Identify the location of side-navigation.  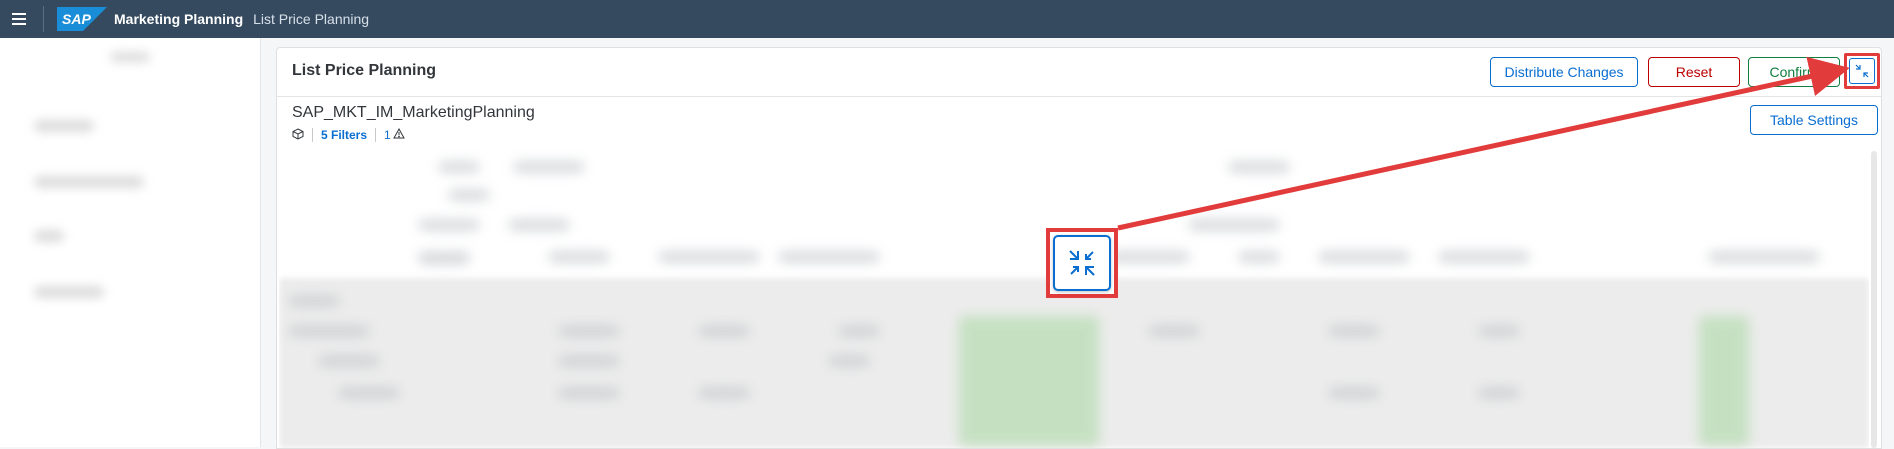
(130, 242).